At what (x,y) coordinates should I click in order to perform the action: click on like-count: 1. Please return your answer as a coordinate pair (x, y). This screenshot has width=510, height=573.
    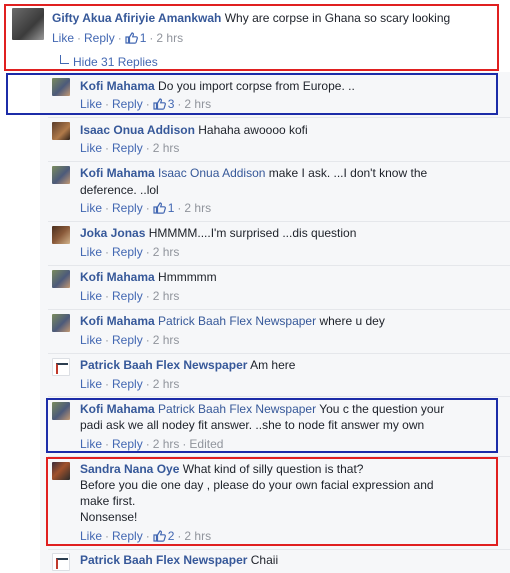
    Looking at the image, I should click on (163, 208).